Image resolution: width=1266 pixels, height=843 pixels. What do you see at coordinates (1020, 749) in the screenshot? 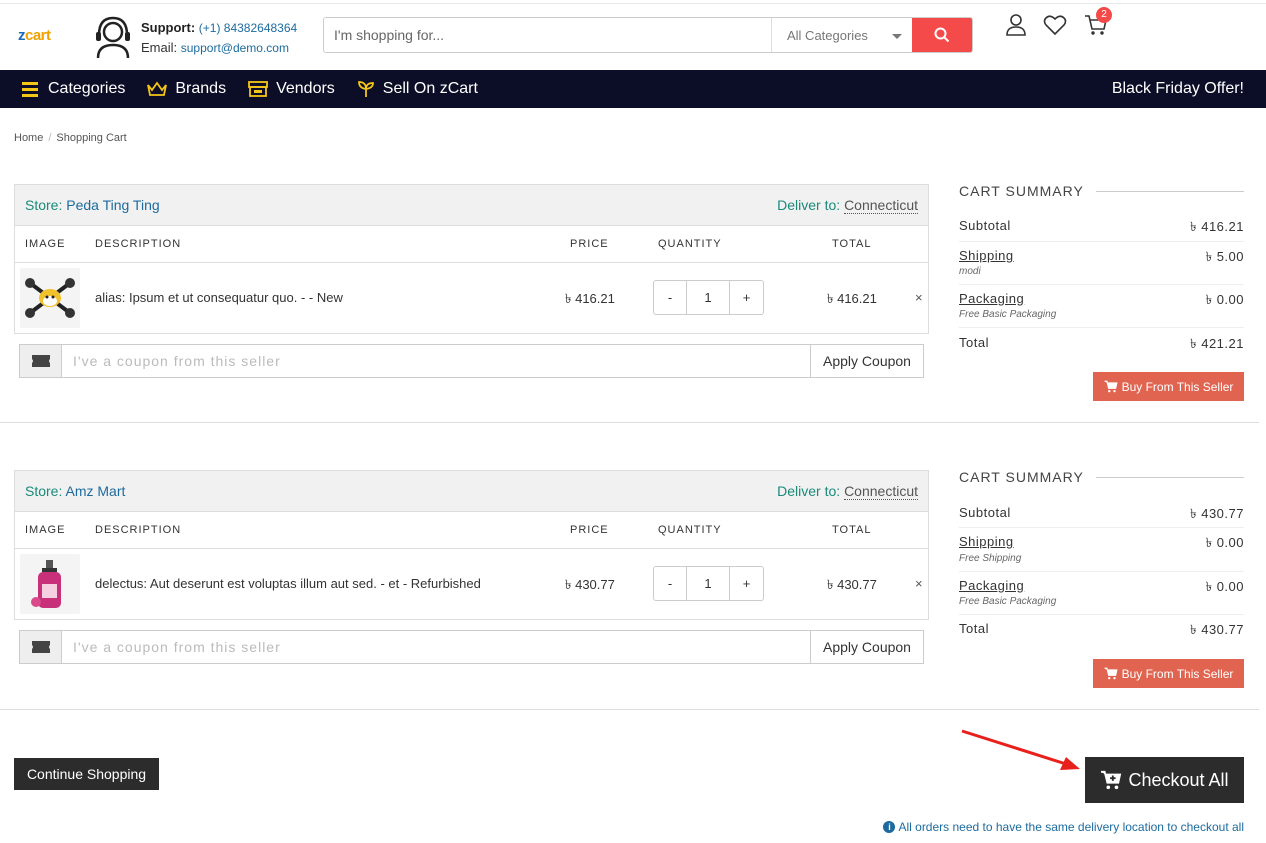
I see `arrow-annotation-icon` at bounding box center [1020, 749].